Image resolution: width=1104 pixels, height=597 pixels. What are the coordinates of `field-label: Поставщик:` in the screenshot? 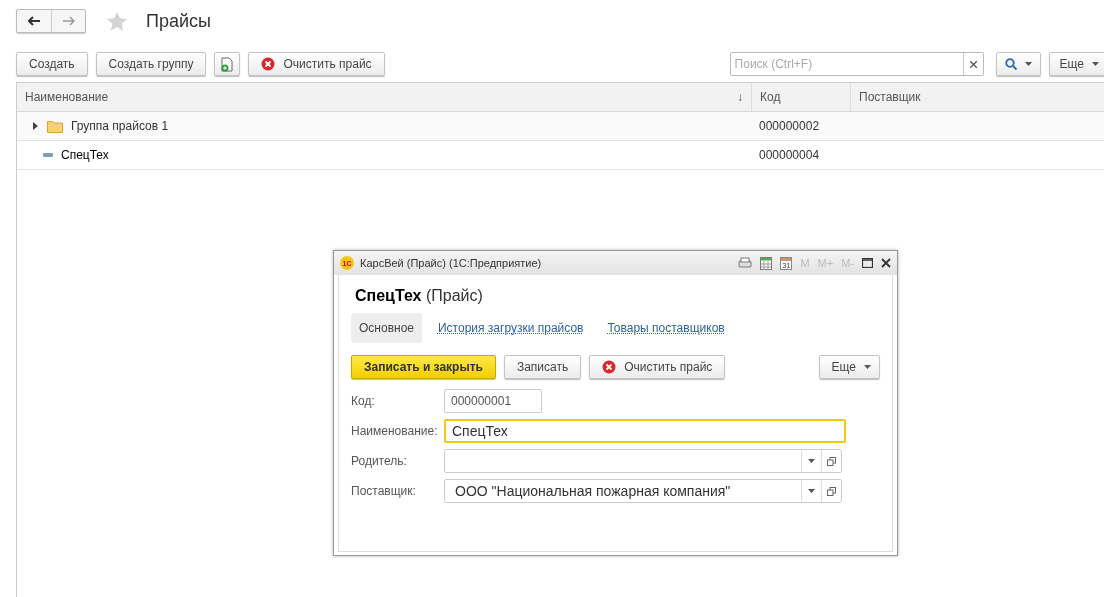 It's located at (384, 491).